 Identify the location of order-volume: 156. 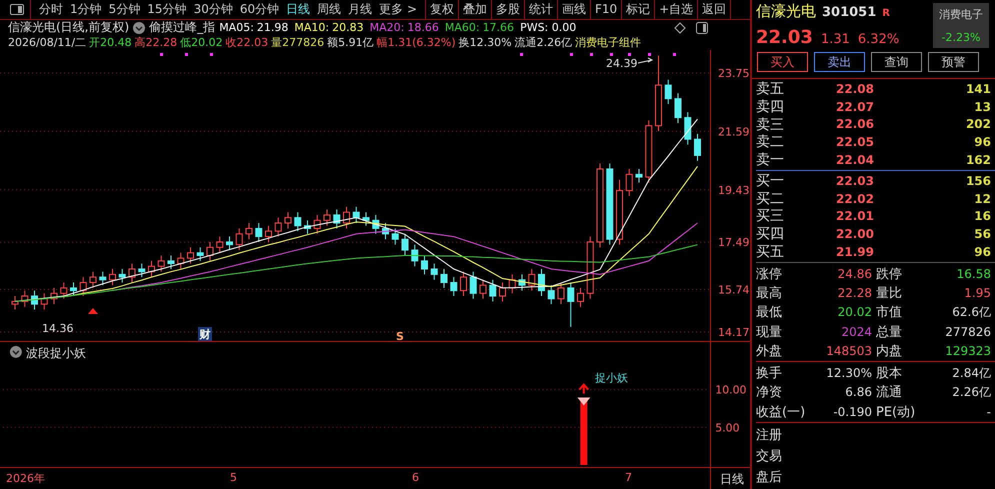
(978, 181).